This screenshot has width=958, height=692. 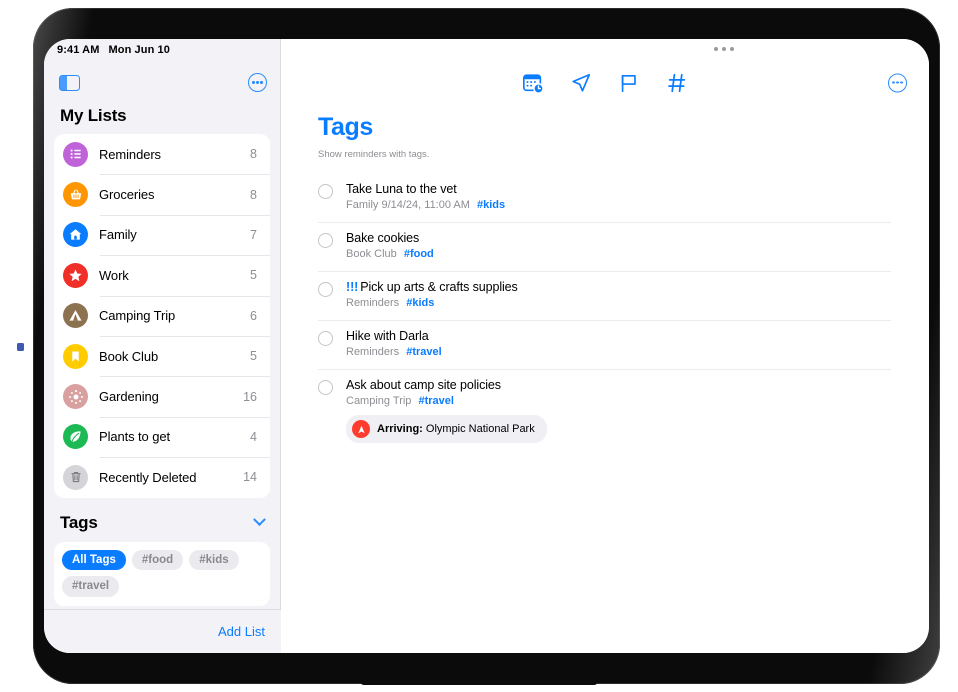 What do you see at coordinates (677, 83) in the screenshot?
I see `hashtag-icon` at bounding box center [677, 83].